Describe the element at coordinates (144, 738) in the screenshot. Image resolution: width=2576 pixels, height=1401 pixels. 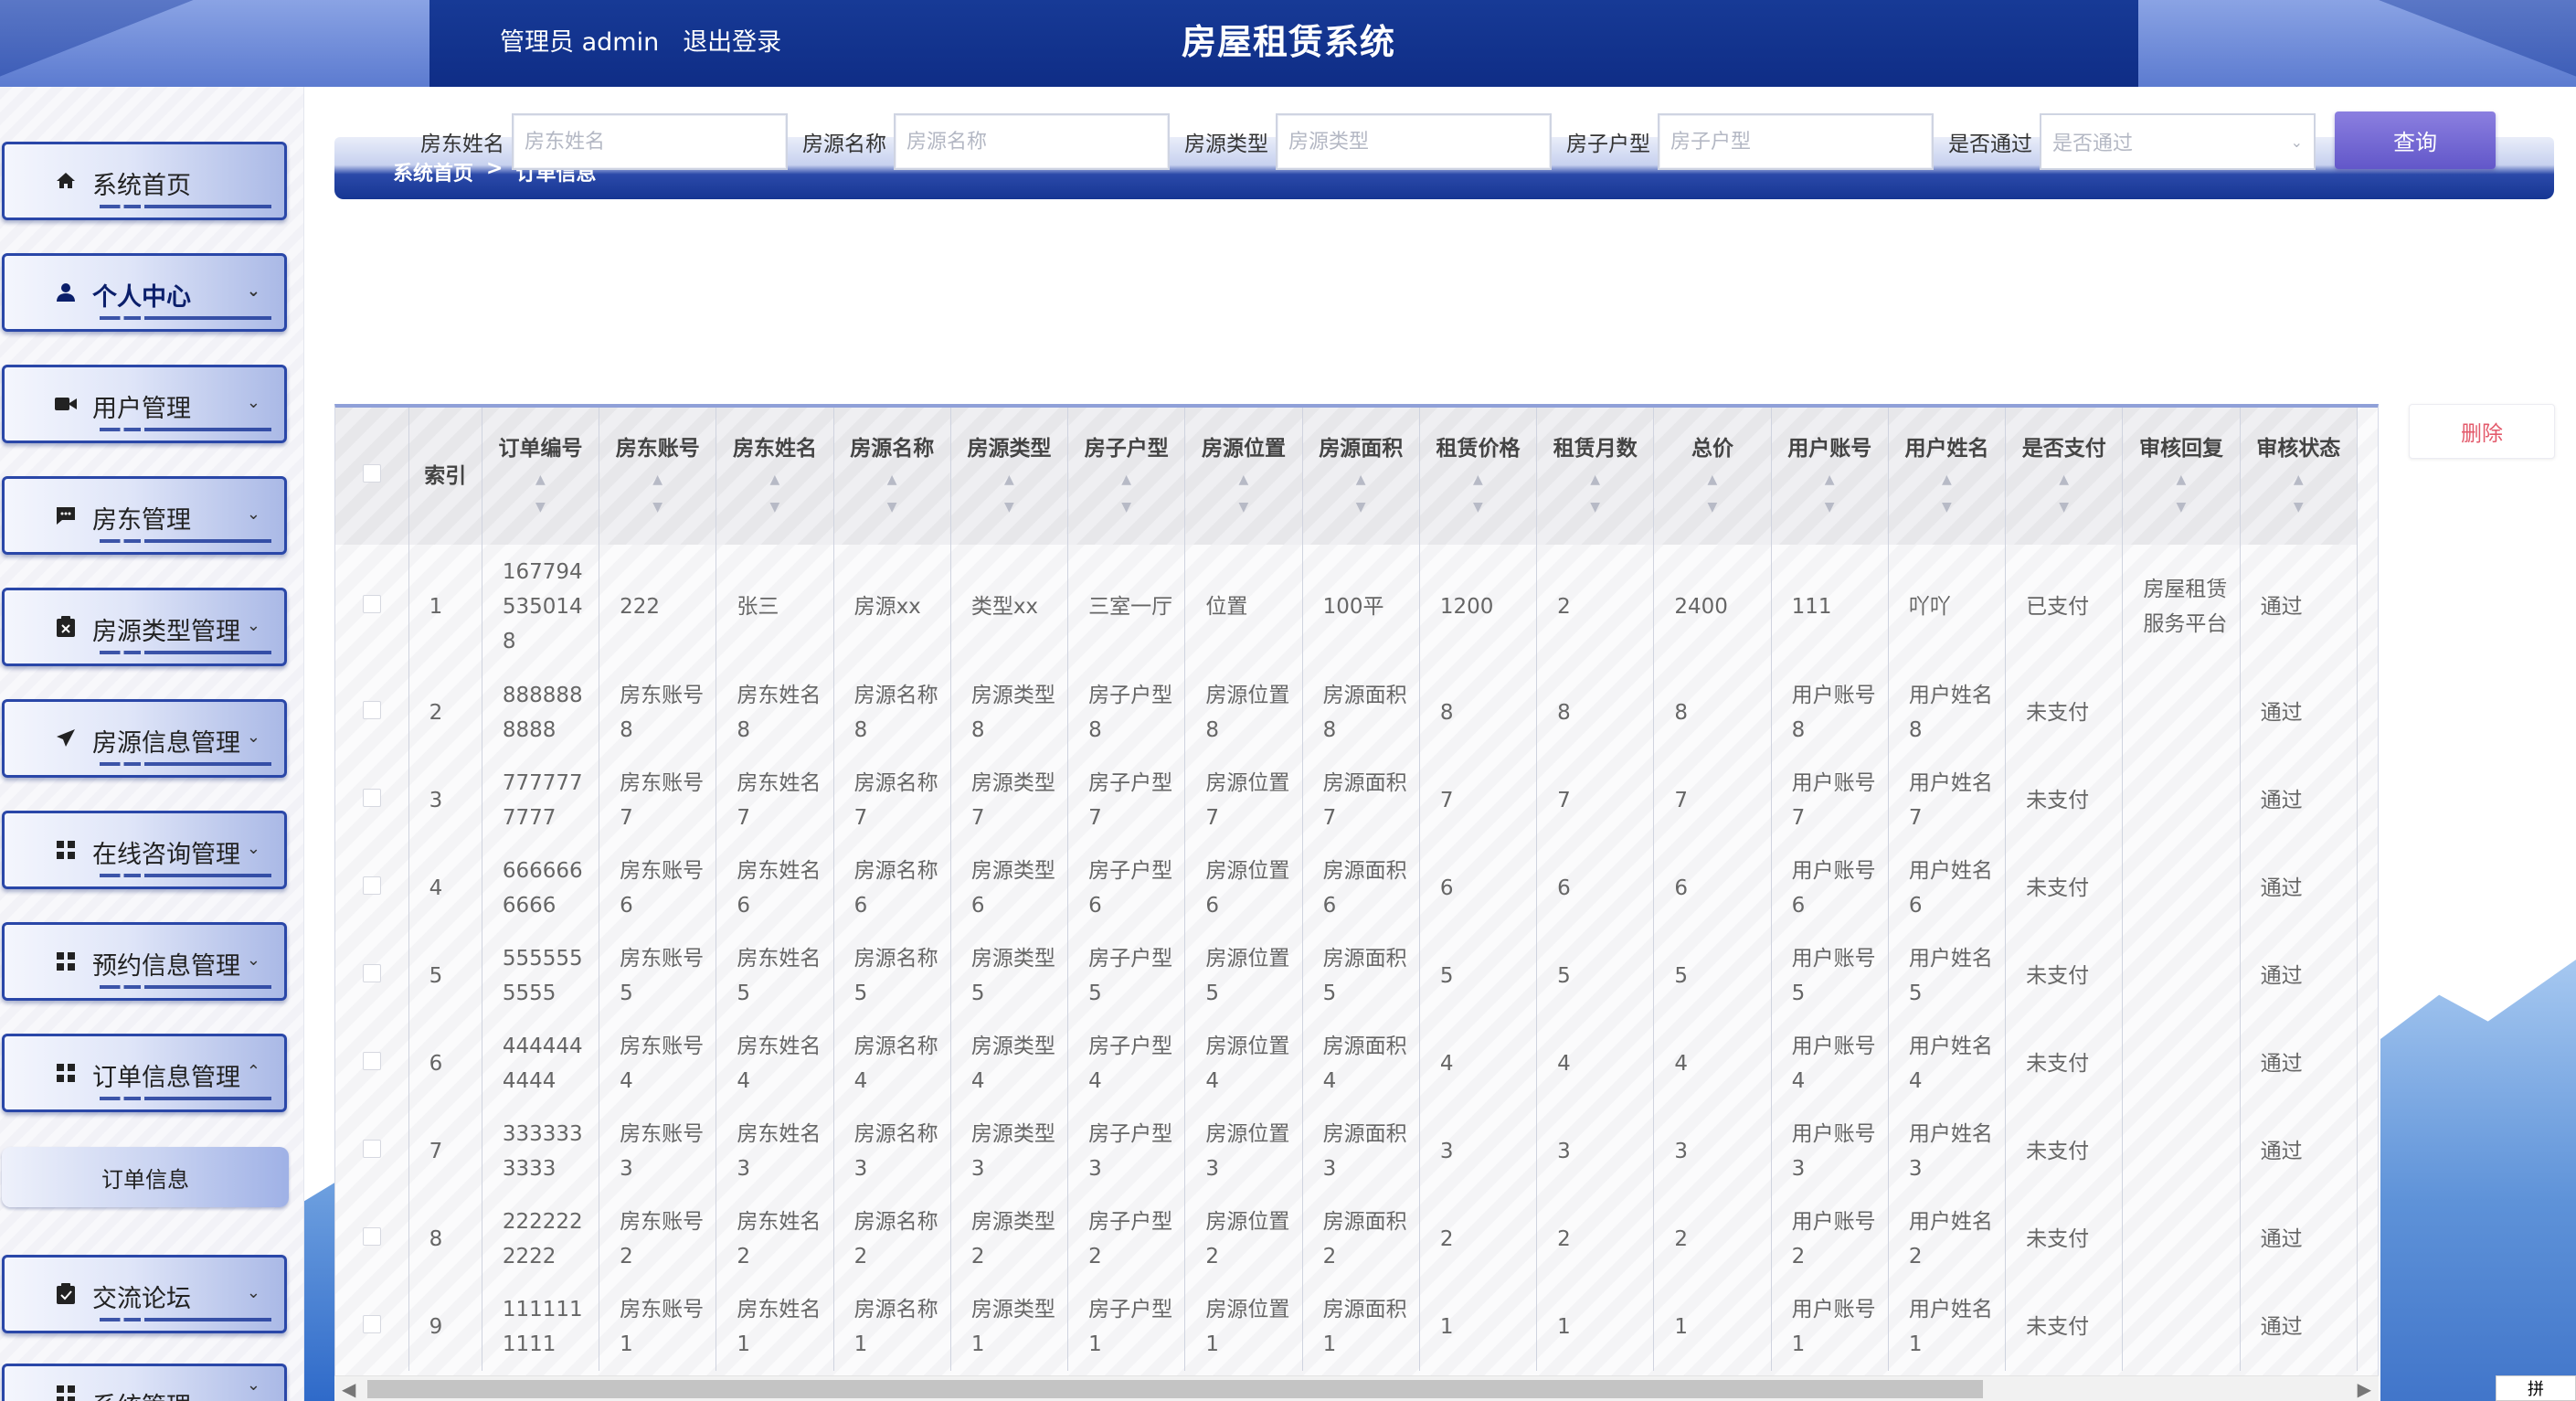
I see `sidebar-item-property-info: 房源信息管理 ⌄` at that location.